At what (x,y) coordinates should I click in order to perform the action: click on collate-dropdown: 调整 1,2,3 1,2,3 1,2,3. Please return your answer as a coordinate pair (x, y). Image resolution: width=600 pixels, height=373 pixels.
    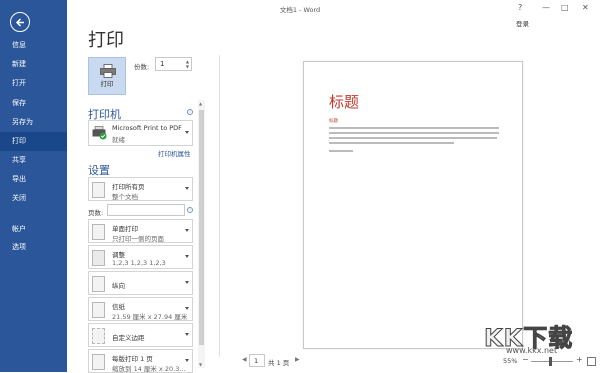
    Looking at the image, I should click on (140, 257).